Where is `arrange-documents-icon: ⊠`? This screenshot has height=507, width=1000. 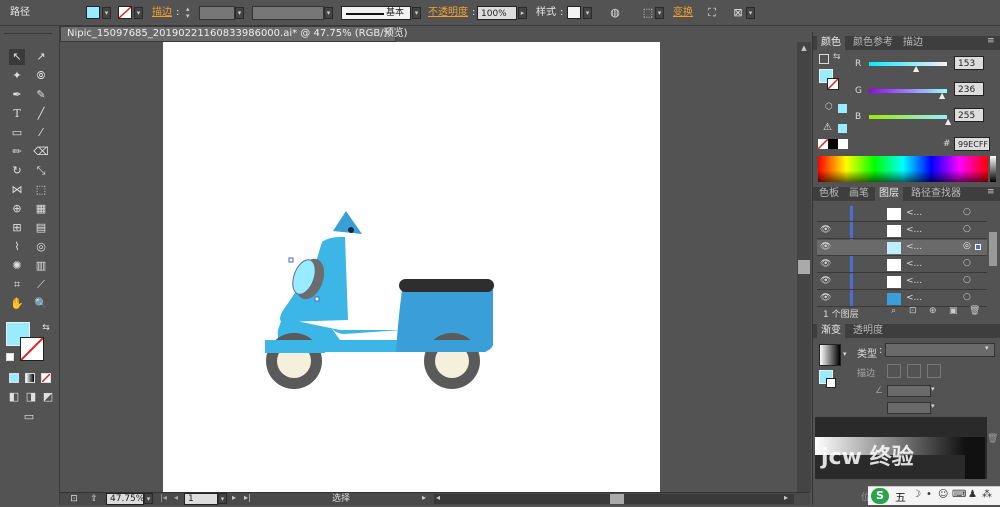
arrange-documents-icon: ⊠ is located at coordinates (738, 13).